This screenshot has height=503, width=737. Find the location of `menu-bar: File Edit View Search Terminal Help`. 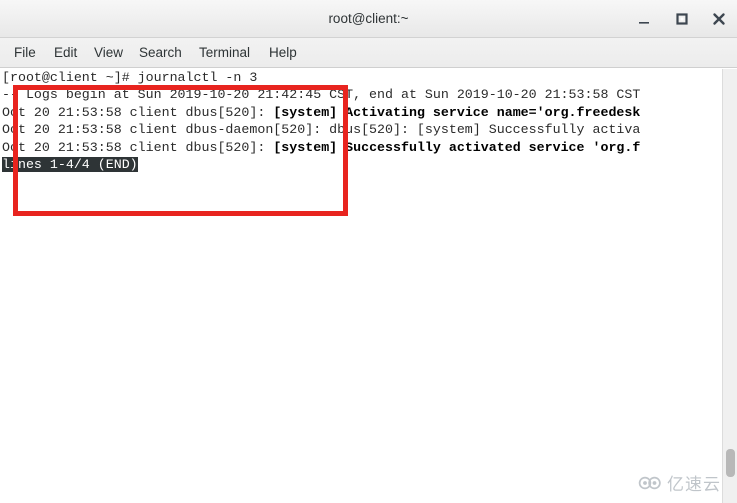

menu-bar: File Edit View Search Terminal Help is located at coordinates (368, 53).